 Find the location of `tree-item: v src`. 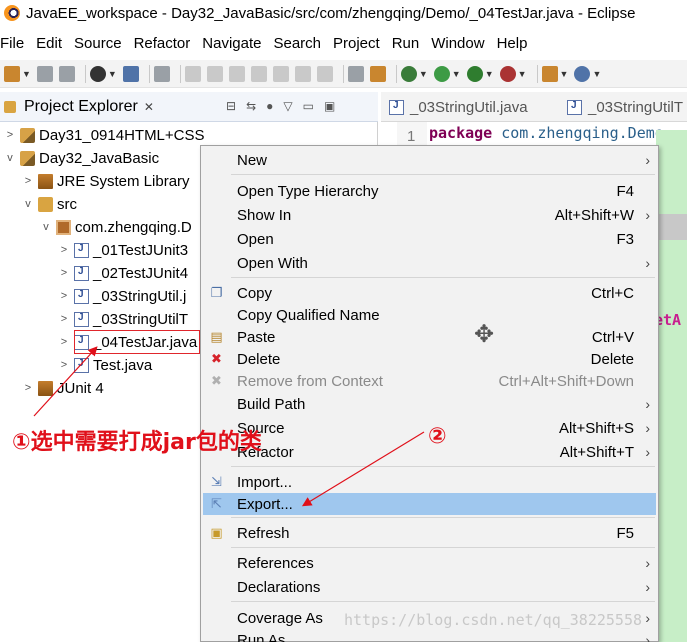

tree-item: v src is located at coordinates (49, 204).